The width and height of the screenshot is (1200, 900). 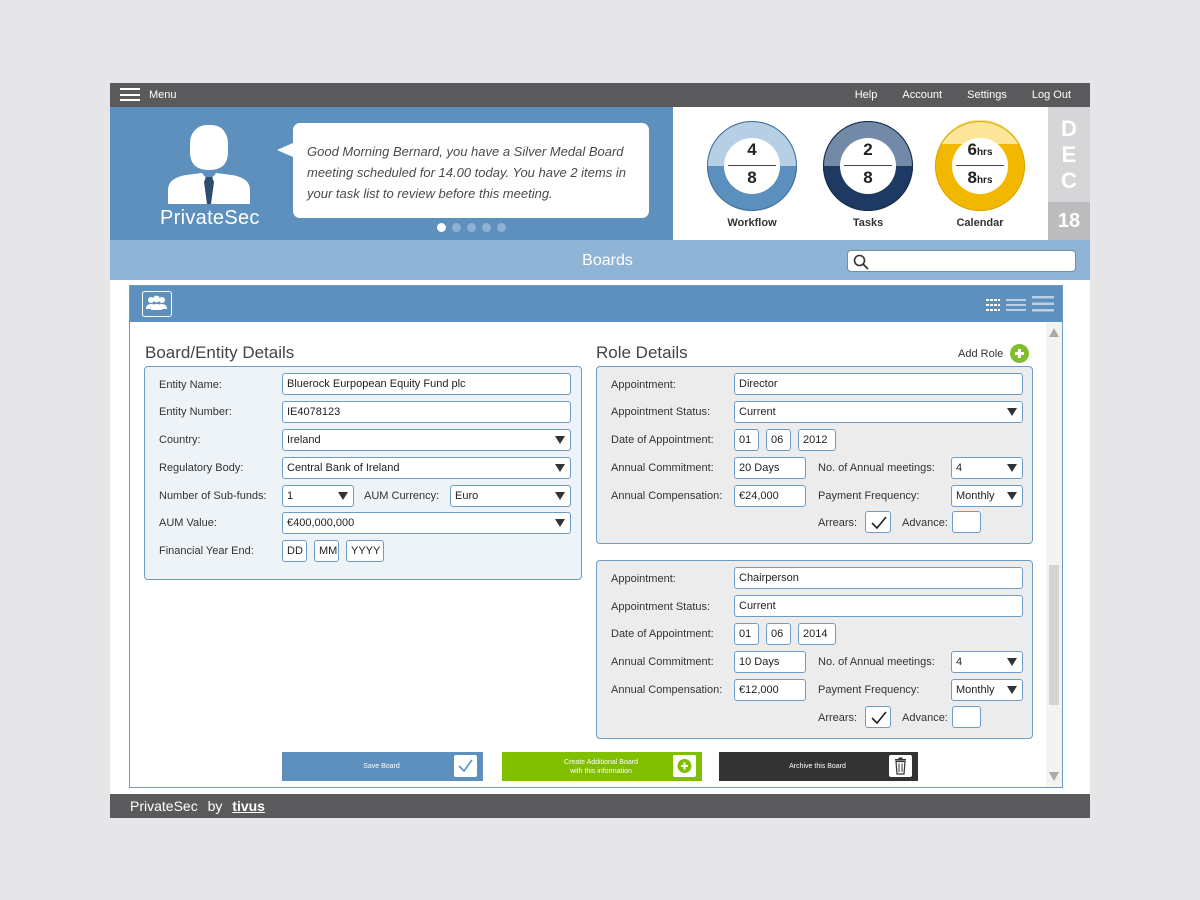 I want to click on logout-link: Log Out, so click(x=1051, y=95).